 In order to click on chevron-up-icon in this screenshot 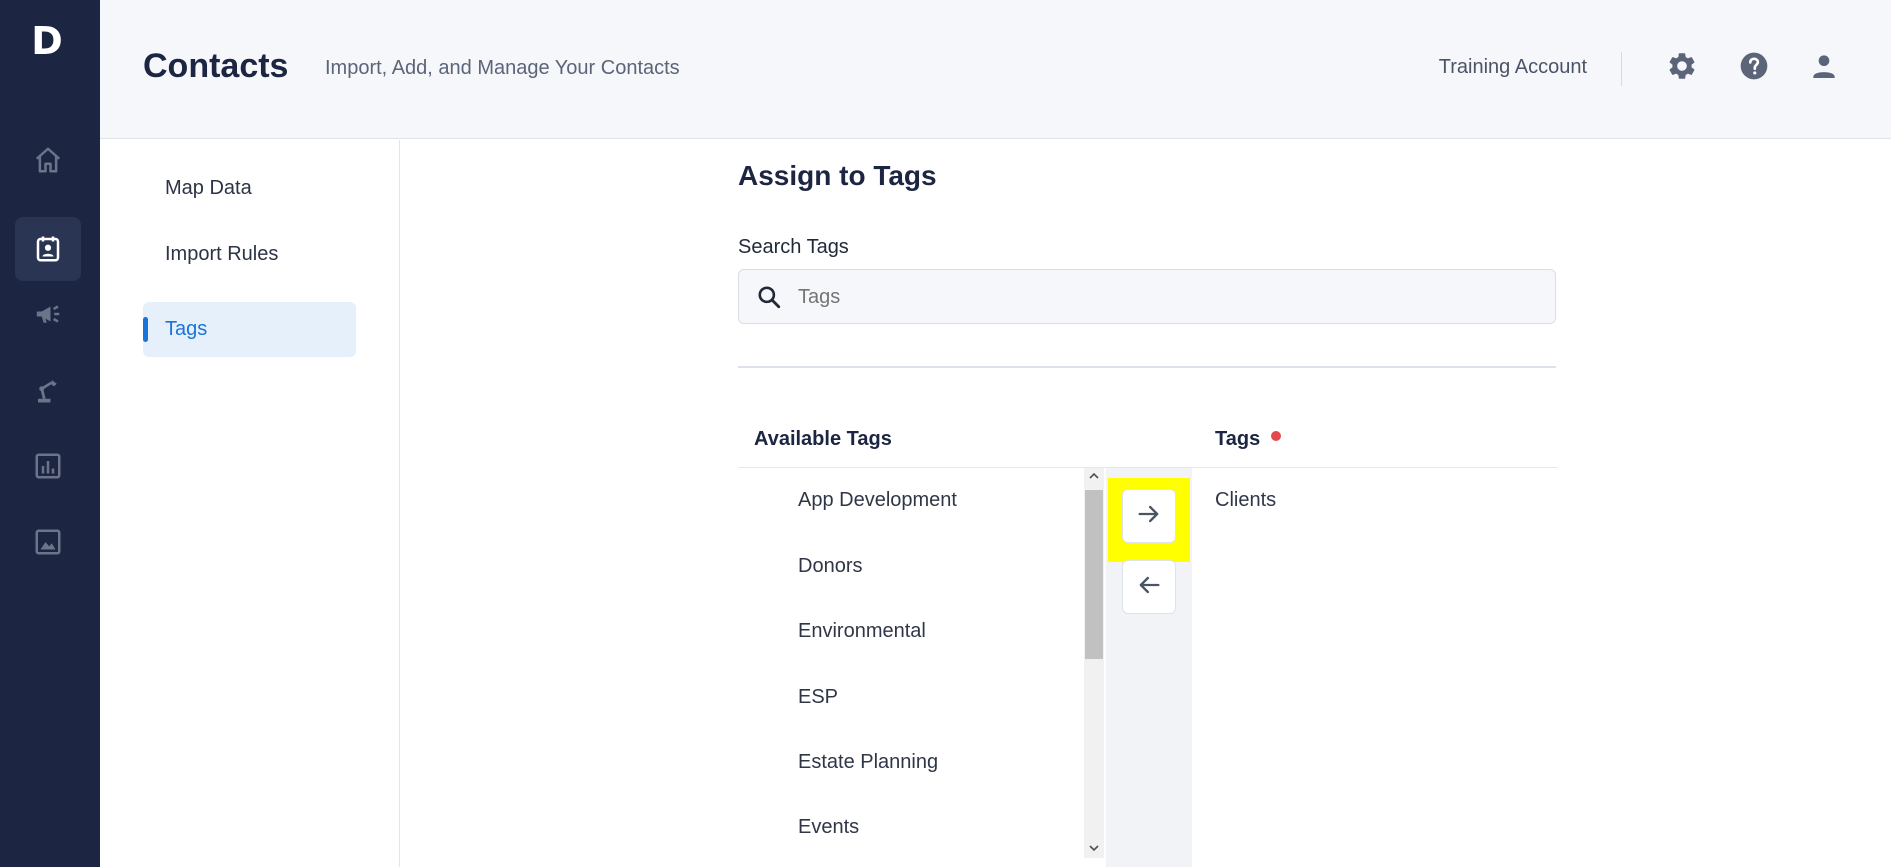, I will do `click(1094, 477)`.